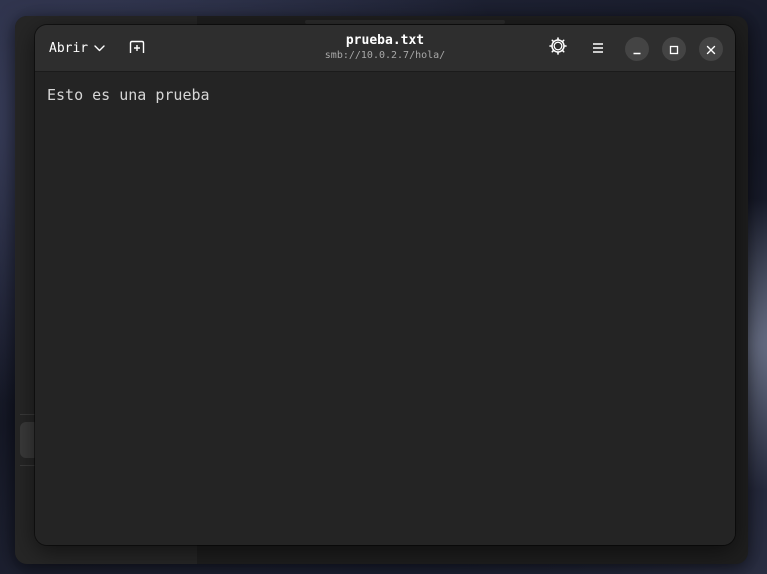 The height and width of the screenshot is (574, 767). What do you see at coordinates (69, 48) in the screenshot?
I see `open-button-label: Abrir` at bounding box center [69, 48].